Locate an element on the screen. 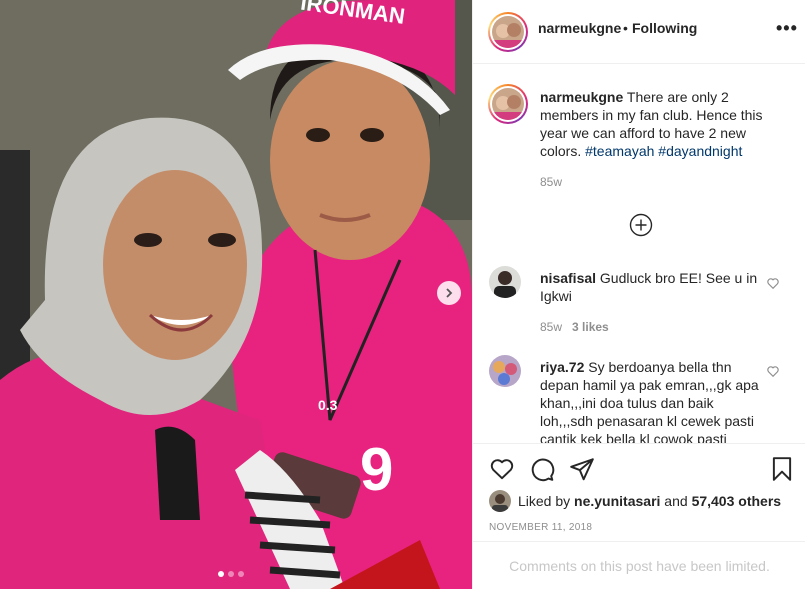  hashtag-link: #teamayah is located at coordinates (619, 151).